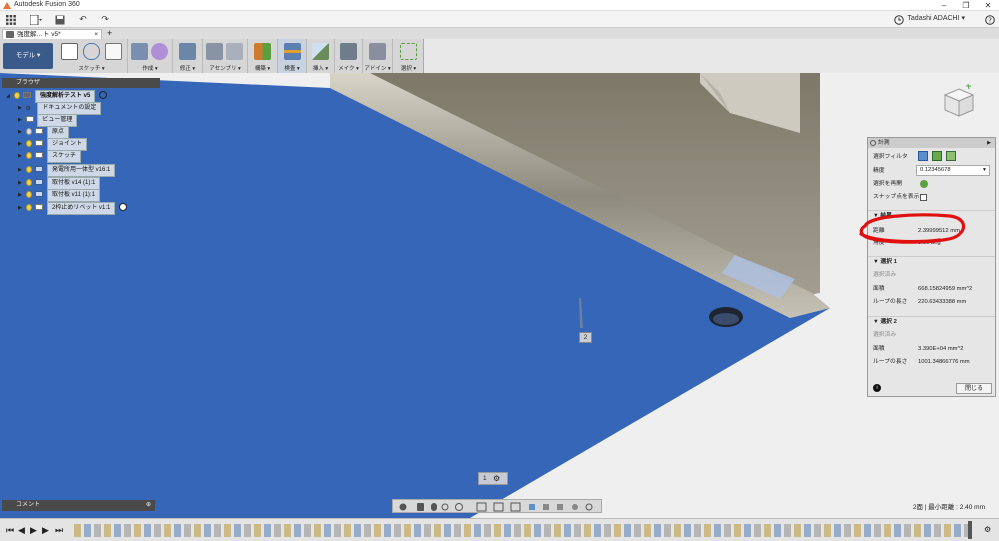 Image resolution: width=999 pixels, height=541 pixels. Describe the element at coordinates (10, 530) in the screenshot. I see `go-to-start-icon: ⏮` at that location.